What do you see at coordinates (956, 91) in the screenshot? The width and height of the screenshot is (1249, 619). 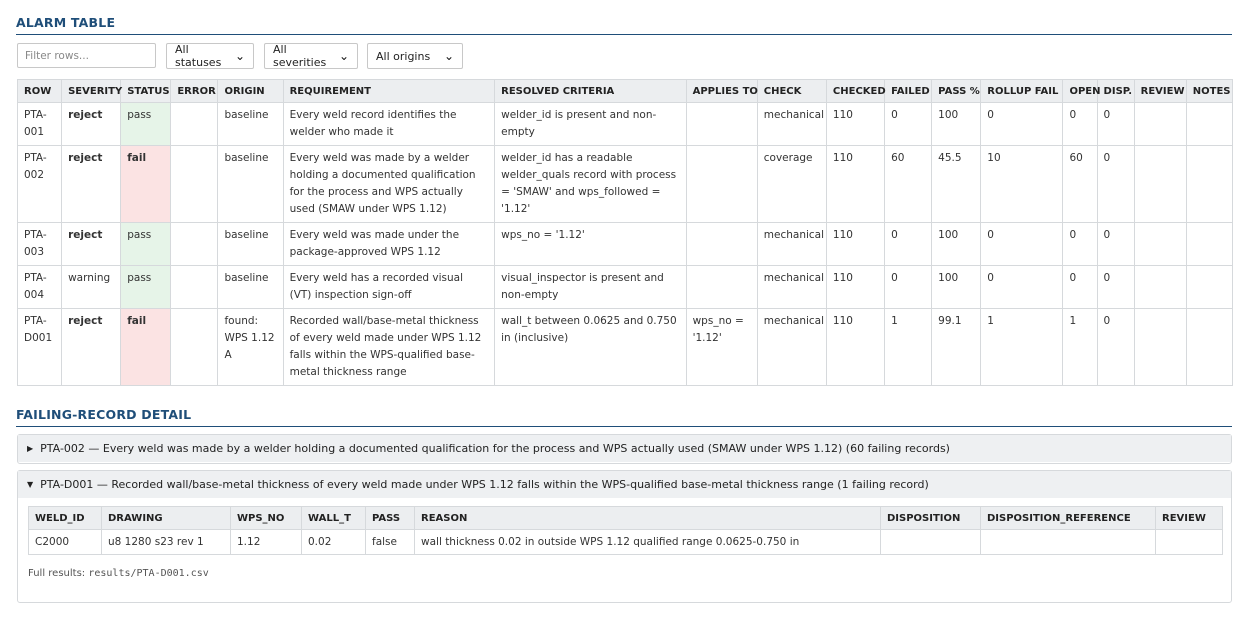 I see `column-header: PASS %` at bounding box center [956, 91].